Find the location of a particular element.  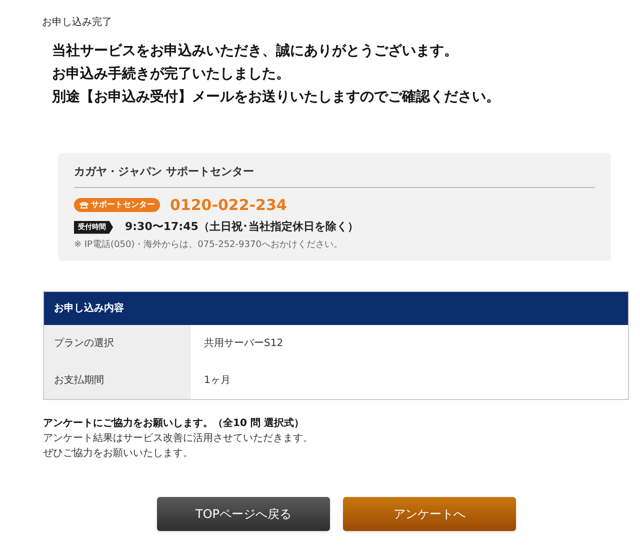

message-line: 当社サービスをお申込みいただき、誠にありがとうございます。 is located at coordinates (255, 51).